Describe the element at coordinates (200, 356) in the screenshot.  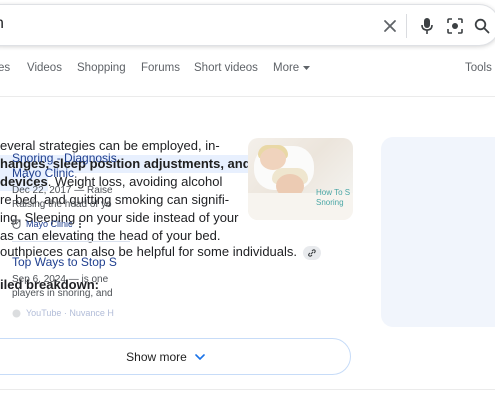
I see `chevron-down-icon` at that location.